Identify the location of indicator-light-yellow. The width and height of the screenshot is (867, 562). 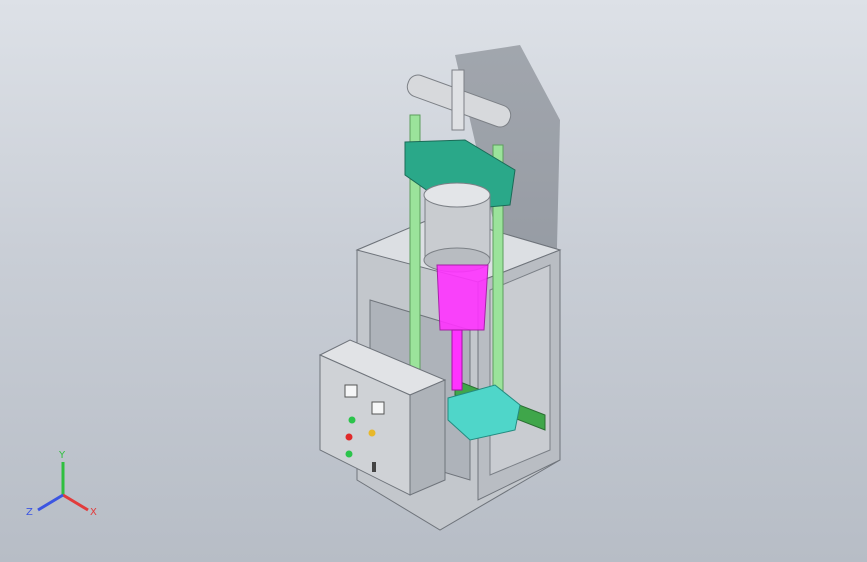
(372, 433).